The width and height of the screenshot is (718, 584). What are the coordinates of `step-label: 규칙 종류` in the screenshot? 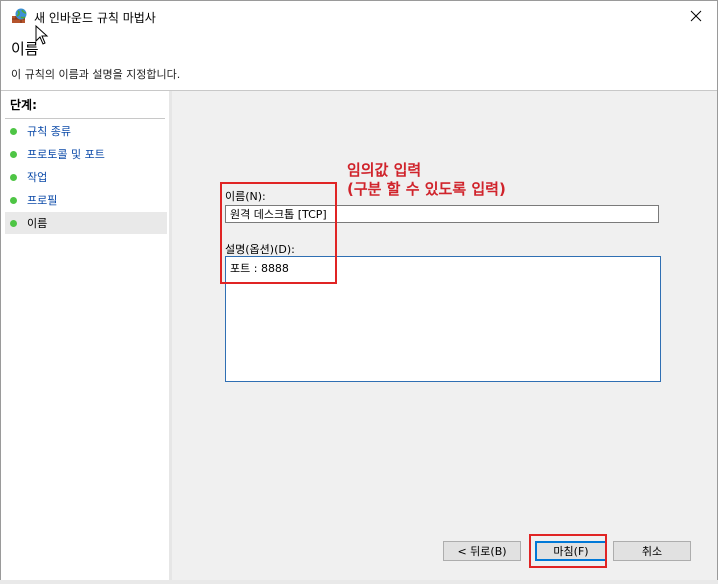 It's located at (49, 131).